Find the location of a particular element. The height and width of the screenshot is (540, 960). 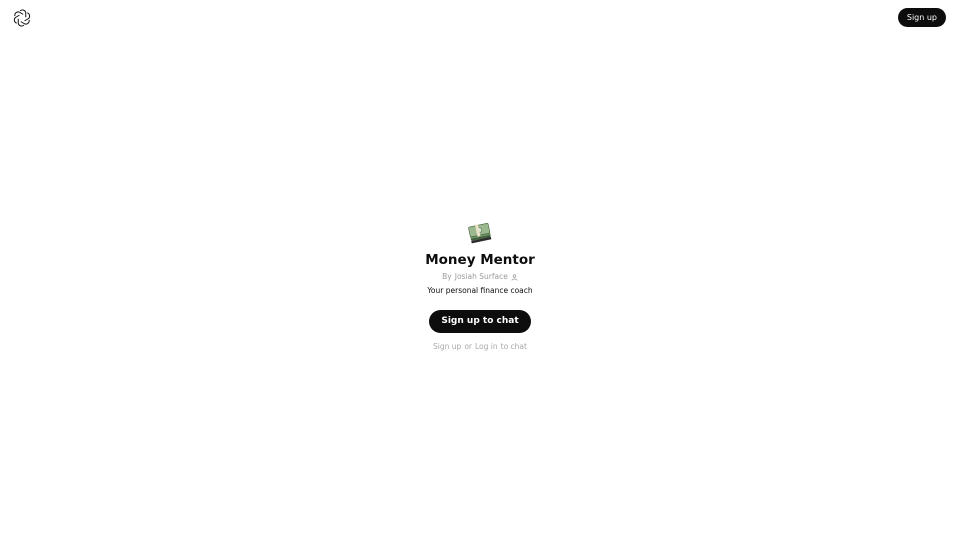

author-byline: By Josiah Surface is located at coordinates (480, 277).